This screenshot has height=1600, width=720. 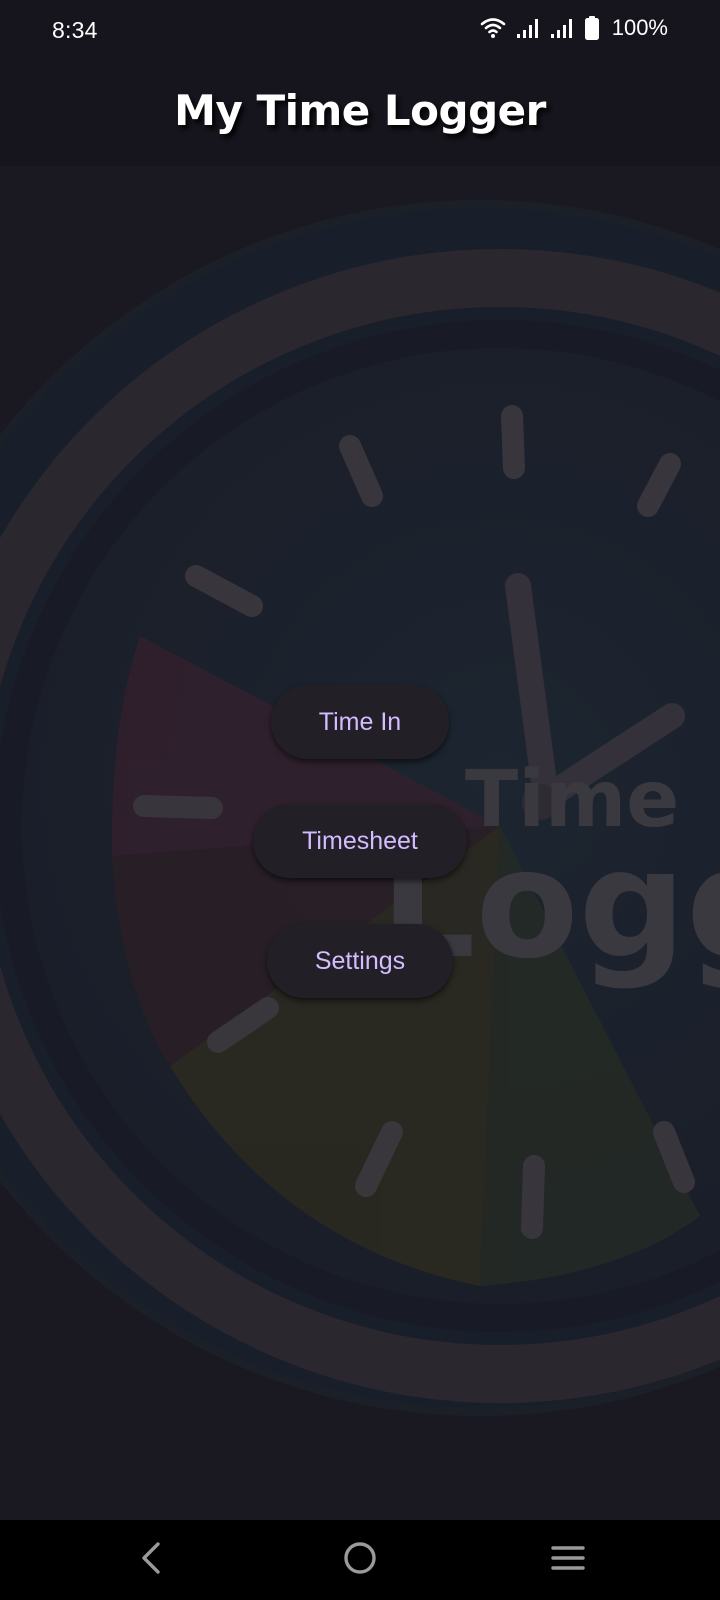 I want to click on time-in-button: Time In, so click(x=360, y=722).